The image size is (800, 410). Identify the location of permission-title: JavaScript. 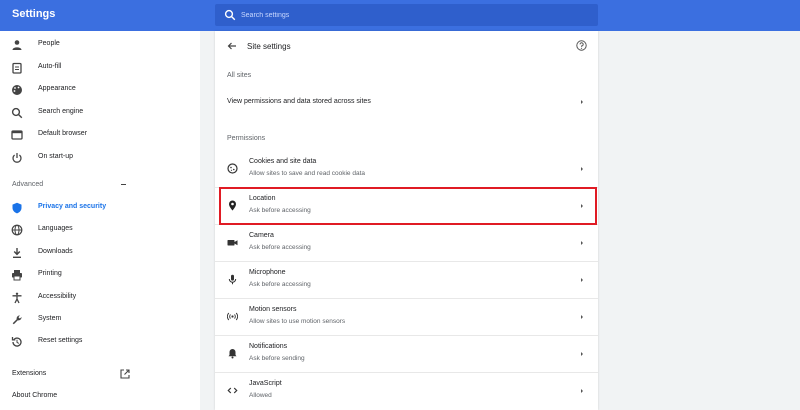
(265, 383).